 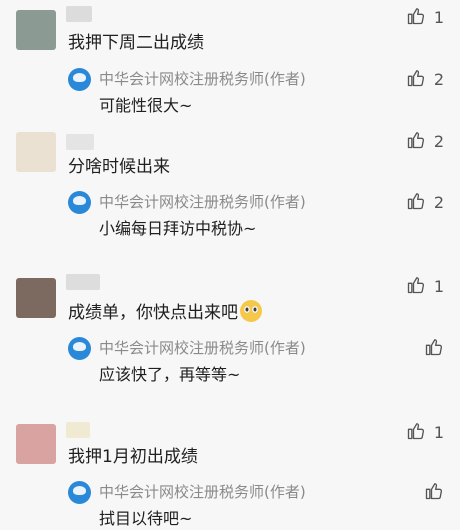 What do you see at coordinates (146, 105) in the screenshot?
I see `reply-text: 可能性很大~` at bounding box center [146, 105].